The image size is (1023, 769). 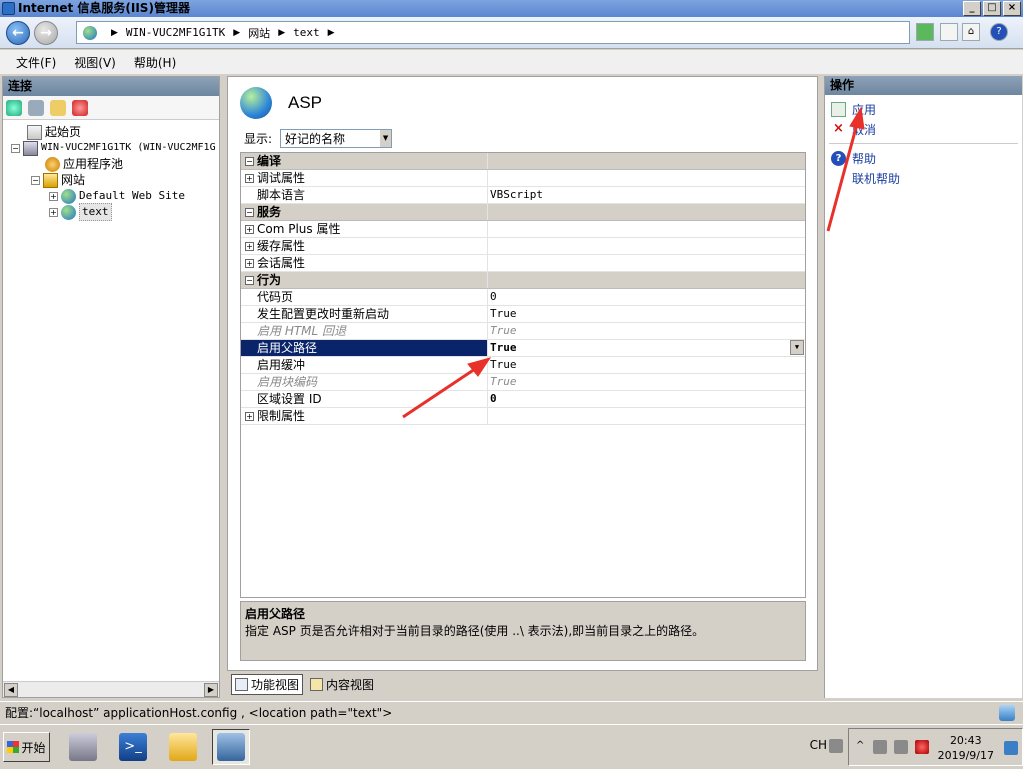 What do you see at coordinates (26, 747) in the screenshot?
I see `start-button: 开始` at bounding box center [26, 747].